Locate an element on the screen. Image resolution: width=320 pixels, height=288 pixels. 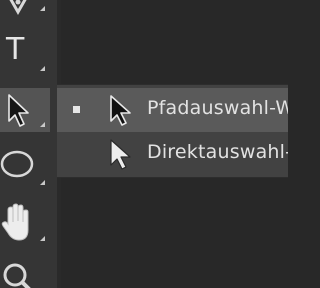
white-arrow-icon is located at coordinates (120, 154).